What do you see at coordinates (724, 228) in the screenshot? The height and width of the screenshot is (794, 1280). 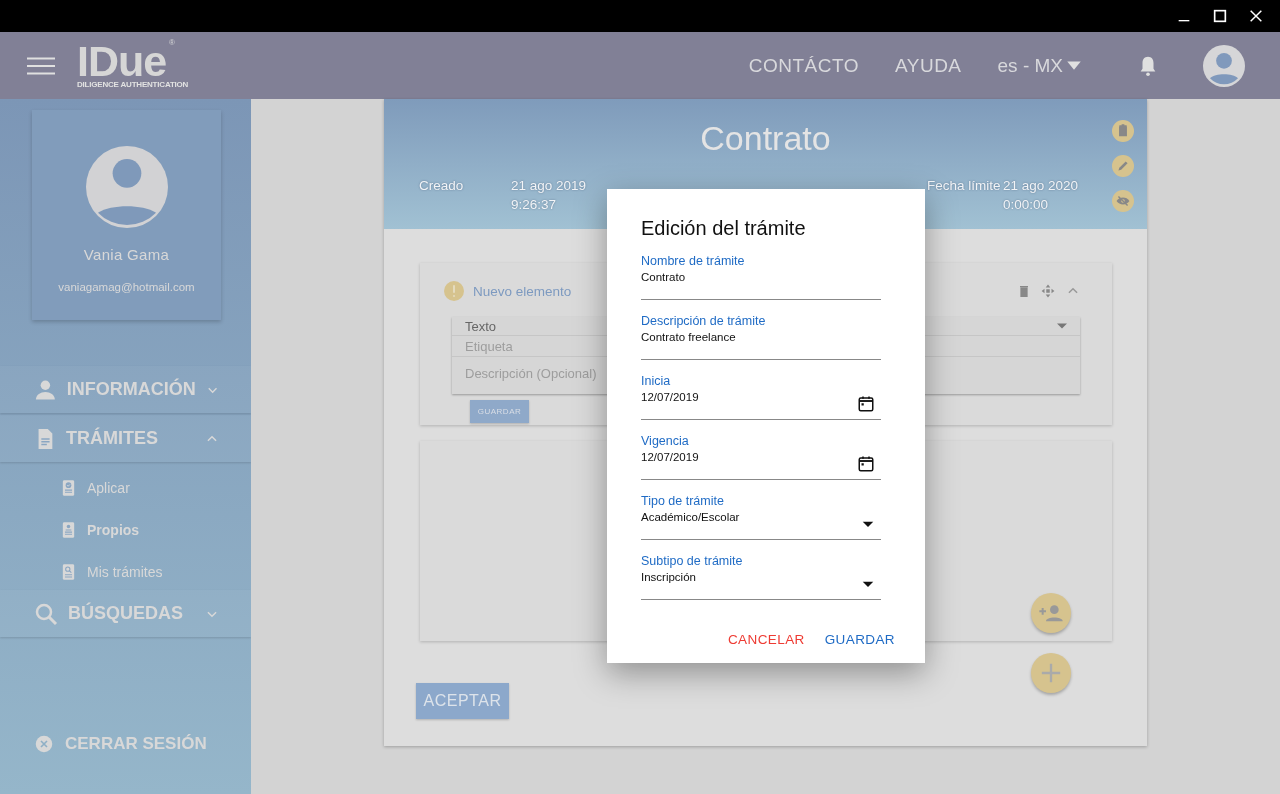 I see `dialog-title: Edición del trámite` at bounding box center [724, 228].